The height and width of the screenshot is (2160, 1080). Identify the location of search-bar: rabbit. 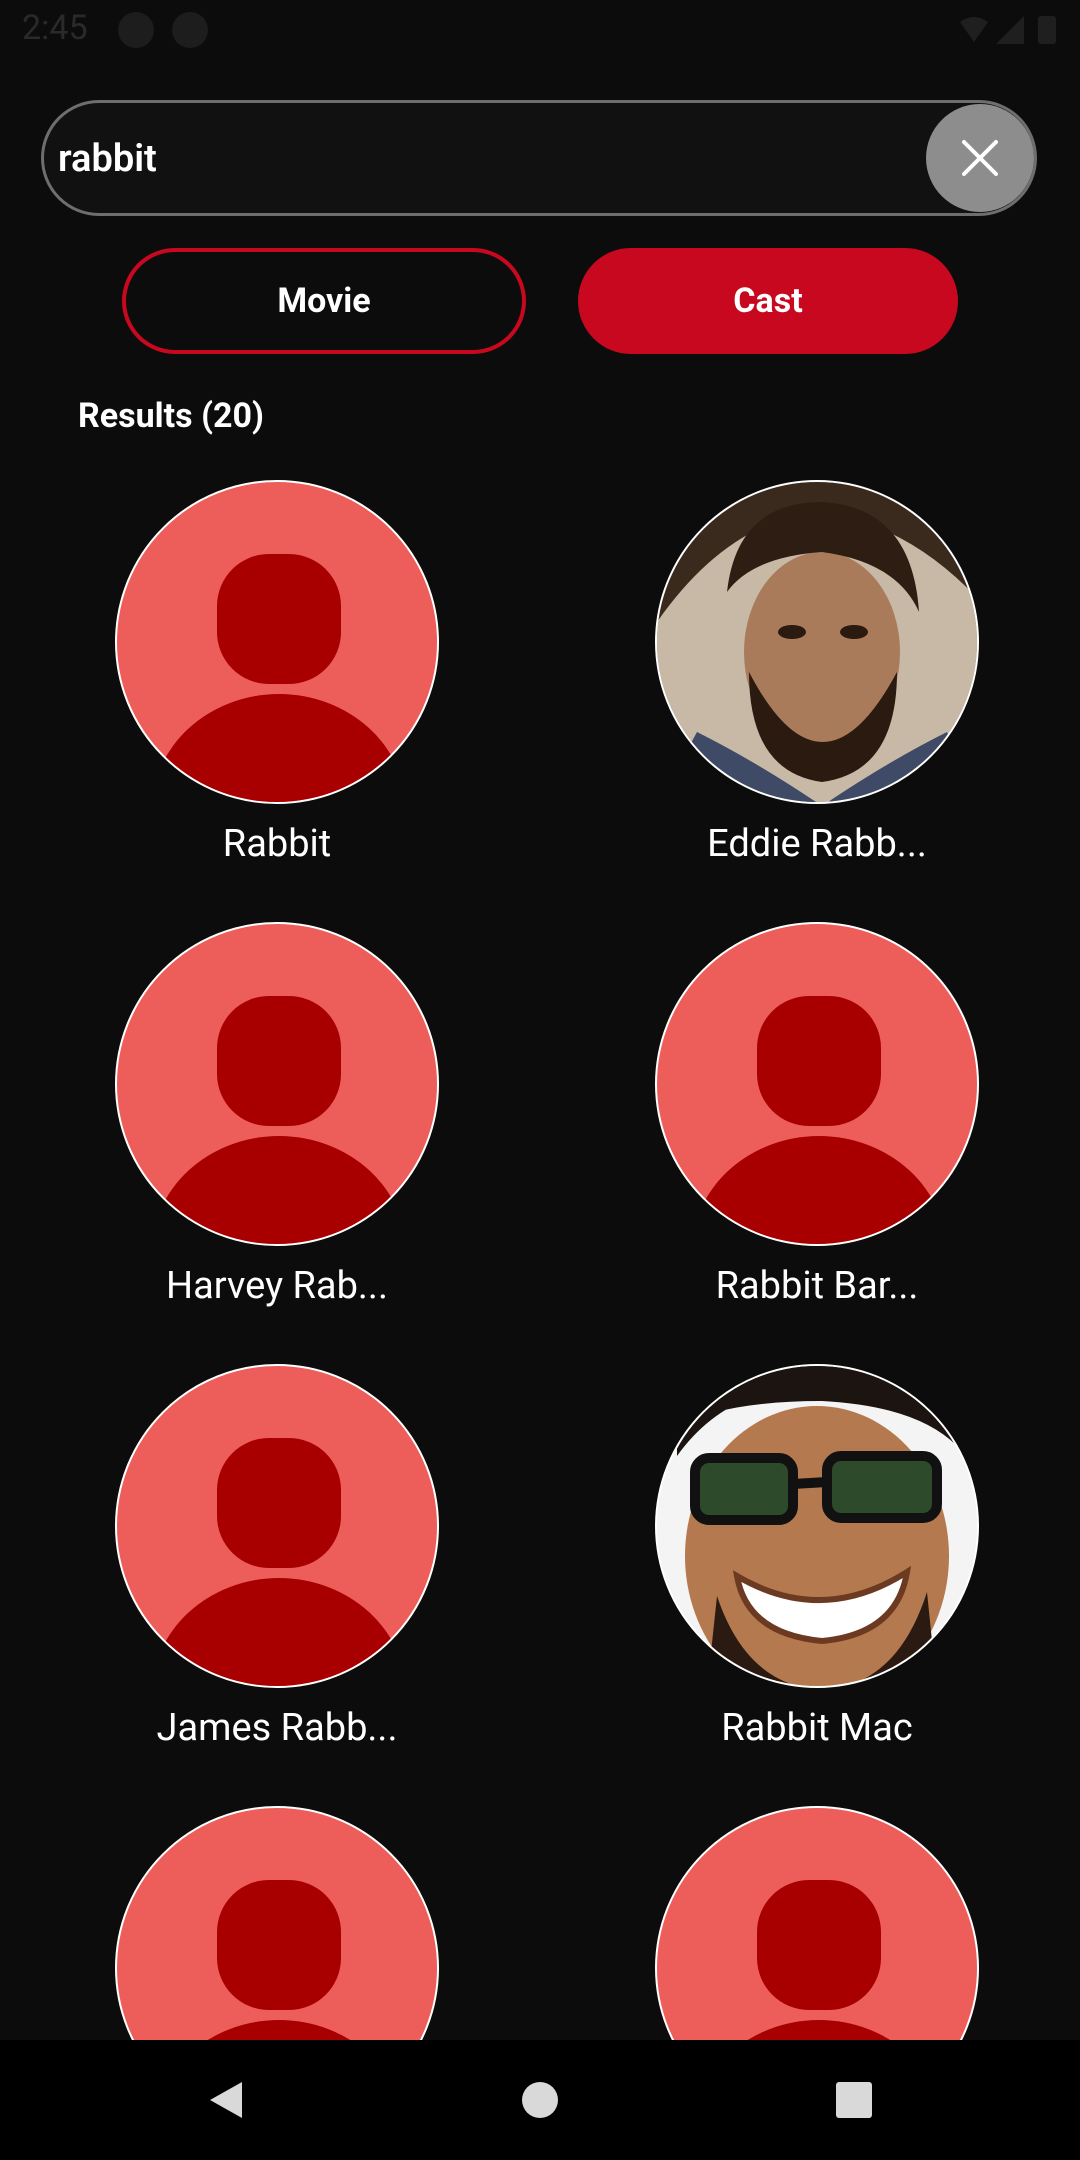
(539, 158).